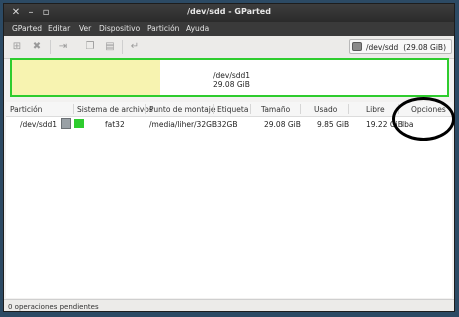 The width and height of the screenshot is (459, 317). What do you see at coordinates (63, 47) in the screenshot?
I see `resize-move-icon: ⇥` at bounding box center [63, 47].